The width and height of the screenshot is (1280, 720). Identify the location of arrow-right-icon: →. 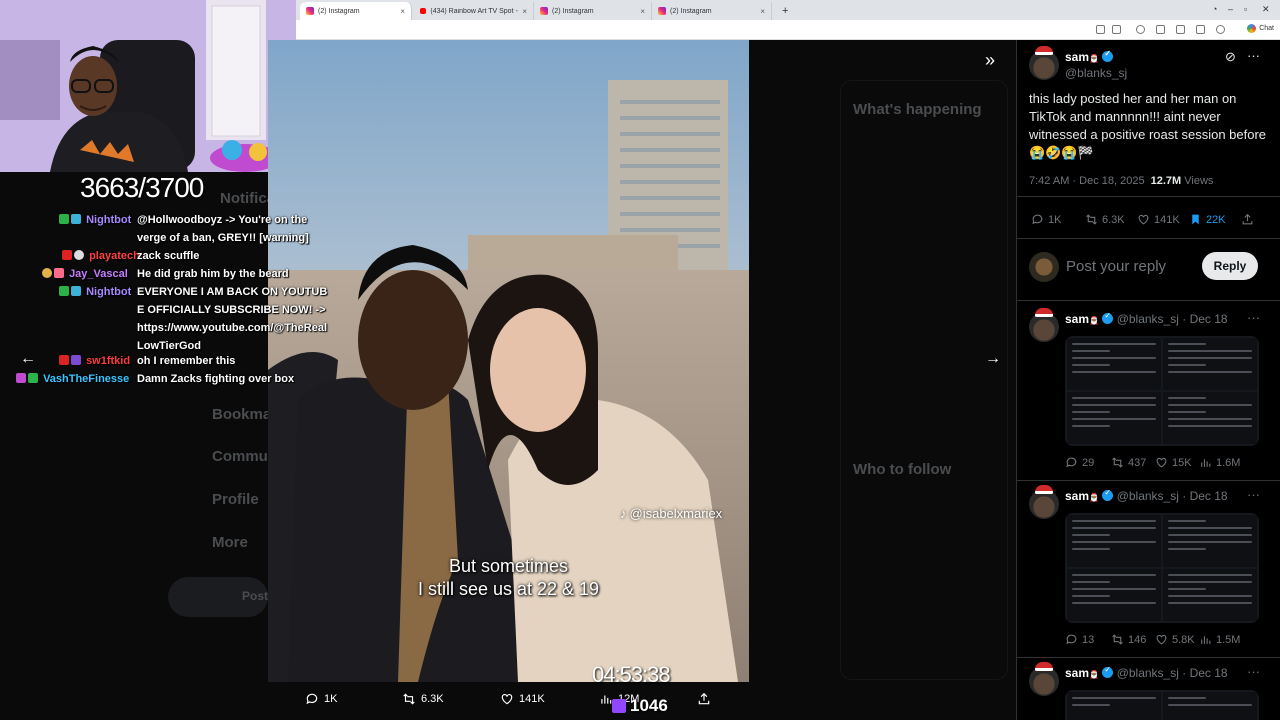
(993, 359).